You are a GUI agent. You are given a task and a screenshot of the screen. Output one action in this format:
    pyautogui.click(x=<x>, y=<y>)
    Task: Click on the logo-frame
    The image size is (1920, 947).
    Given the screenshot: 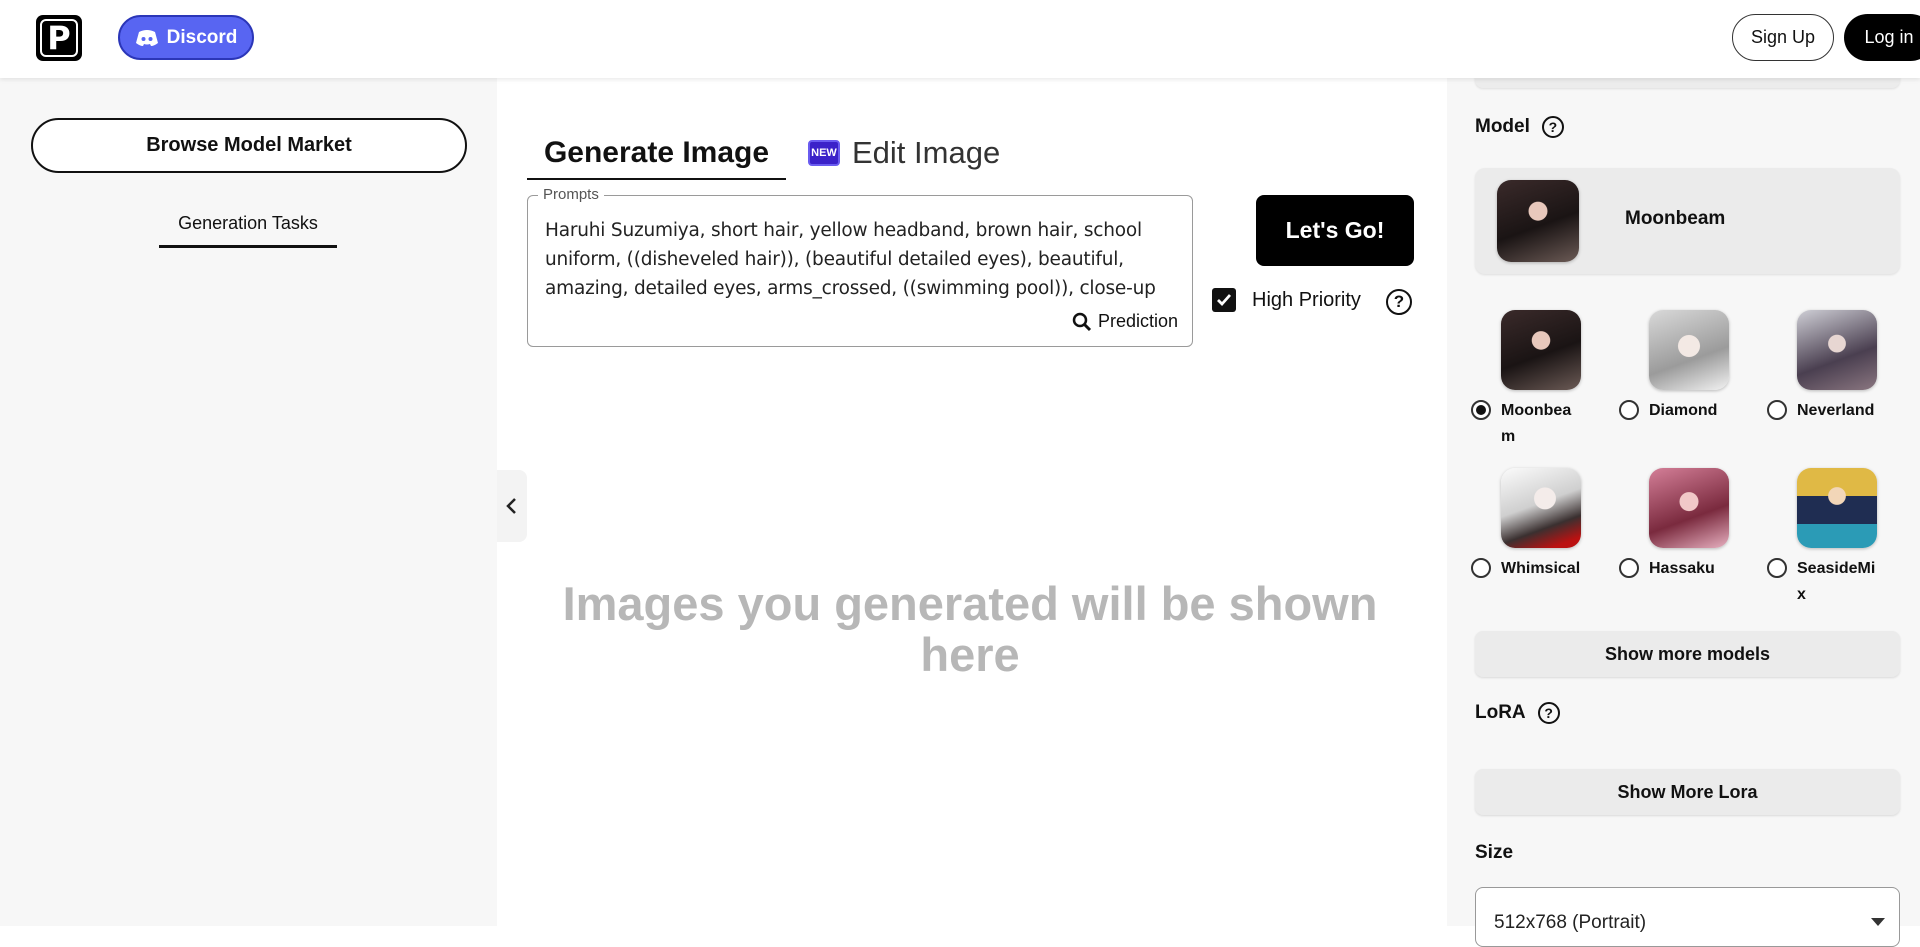 What is the action you would take?
    pyautogui.click(x=59, y=38)
    